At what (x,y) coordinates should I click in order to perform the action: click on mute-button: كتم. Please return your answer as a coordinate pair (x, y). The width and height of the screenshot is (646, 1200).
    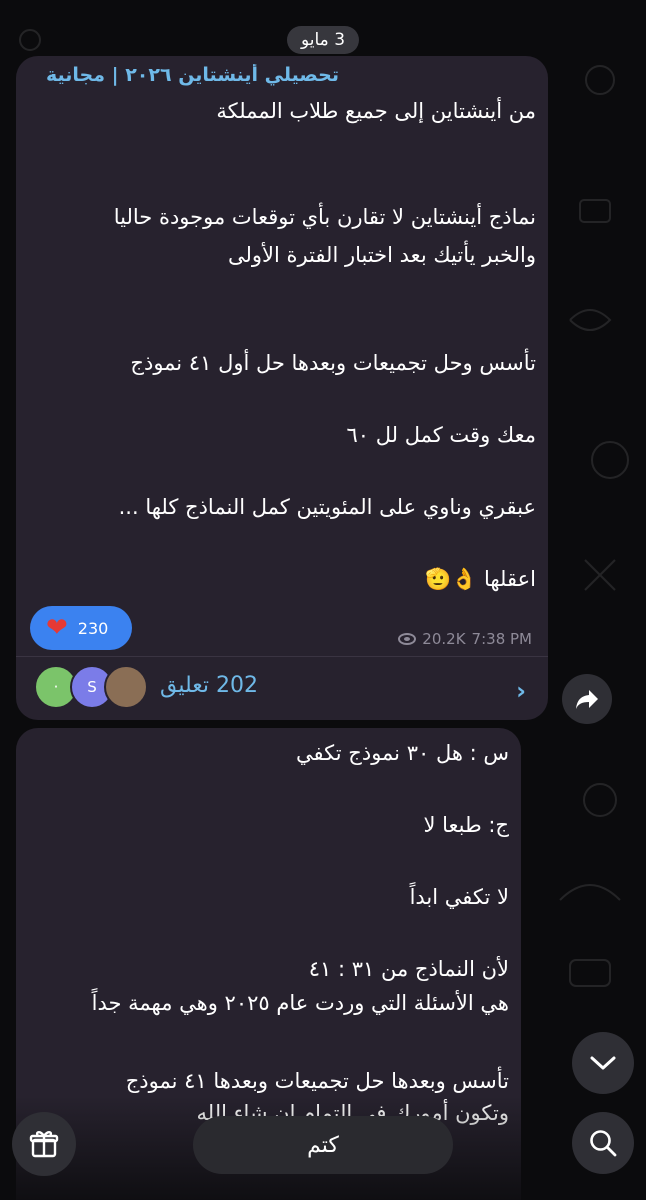
    Looking at the image, I should click on (323, 1145).